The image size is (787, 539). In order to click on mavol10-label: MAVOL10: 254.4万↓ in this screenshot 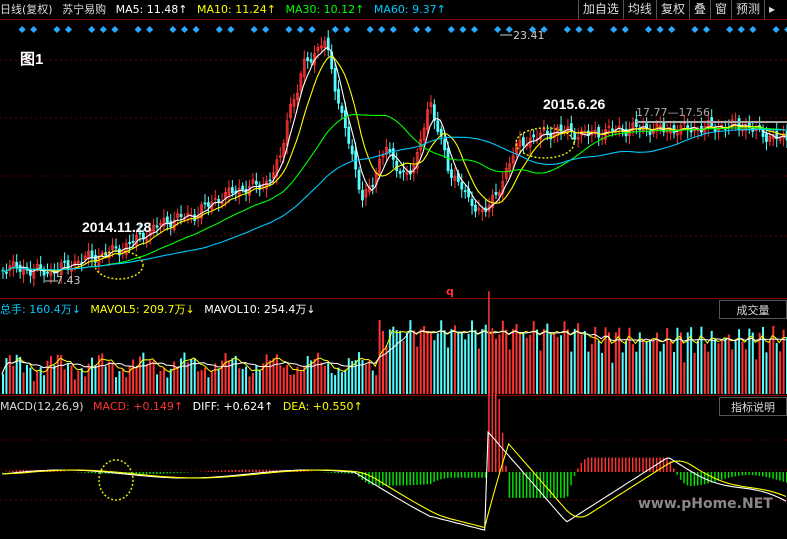, I will do `click(260, 309)`.